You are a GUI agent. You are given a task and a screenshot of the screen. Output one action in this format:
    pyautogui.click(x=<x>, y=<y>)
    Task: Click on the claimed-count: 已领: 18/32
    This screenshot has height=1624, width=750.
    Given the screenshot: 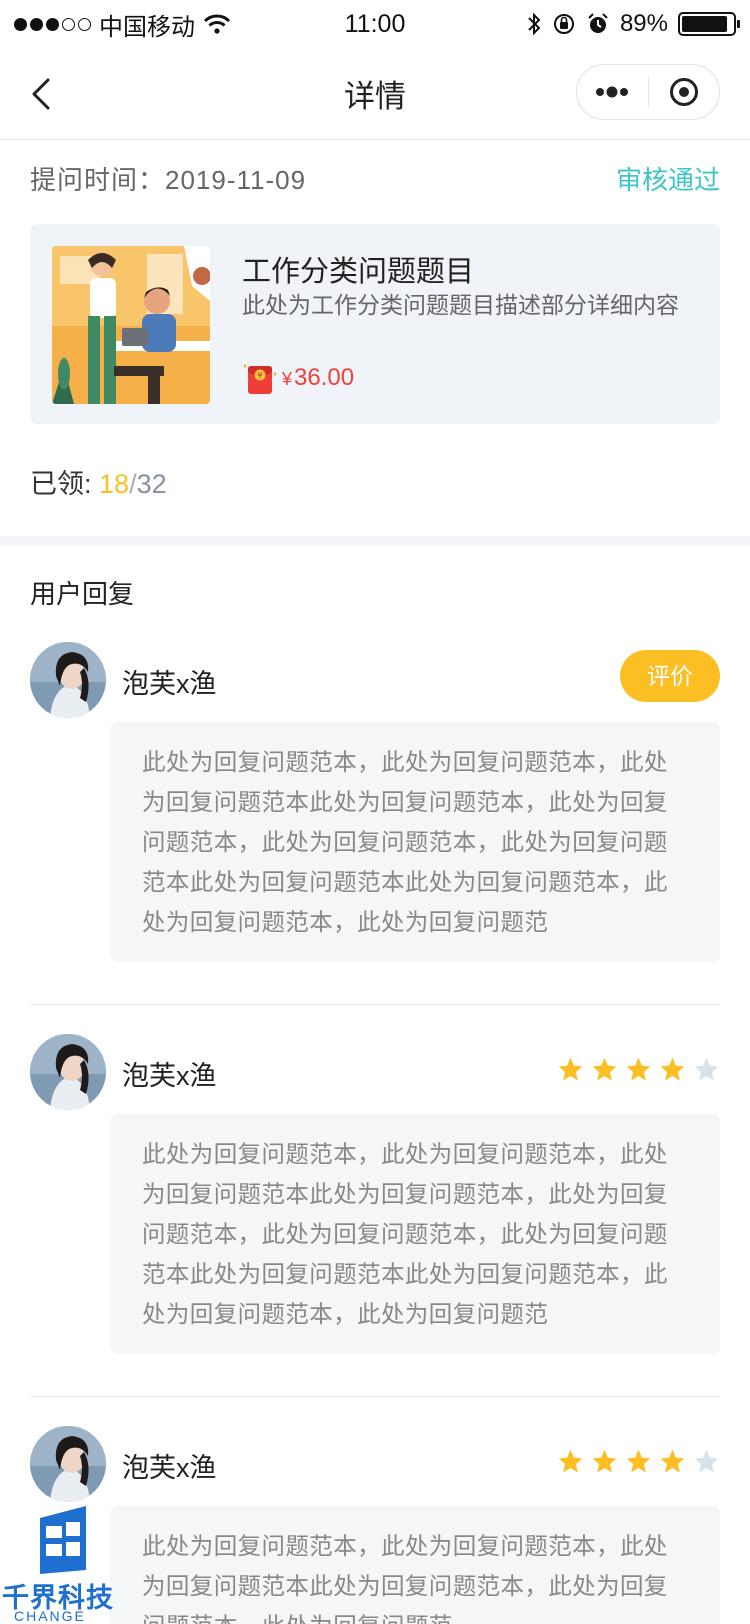 What is the action you would take?
    pyautogui.click(x=98, y=481)
    